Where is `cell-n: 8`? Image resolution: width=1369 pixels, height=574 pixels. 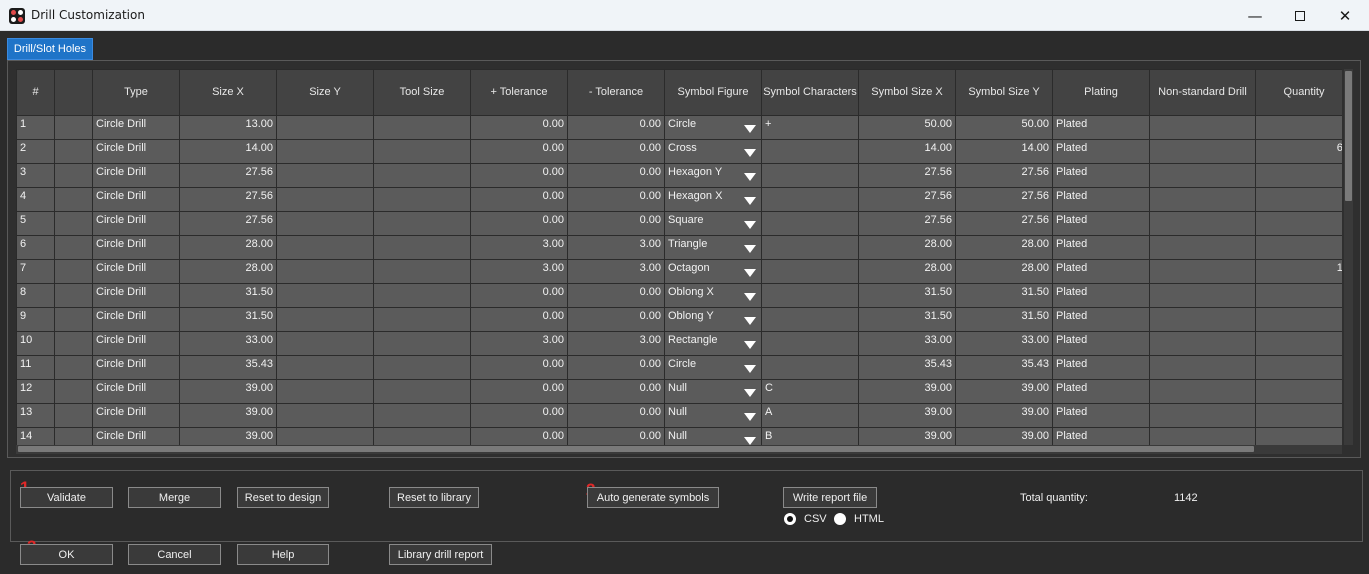 cell-n: 8 is located at coordinates (35, 295).